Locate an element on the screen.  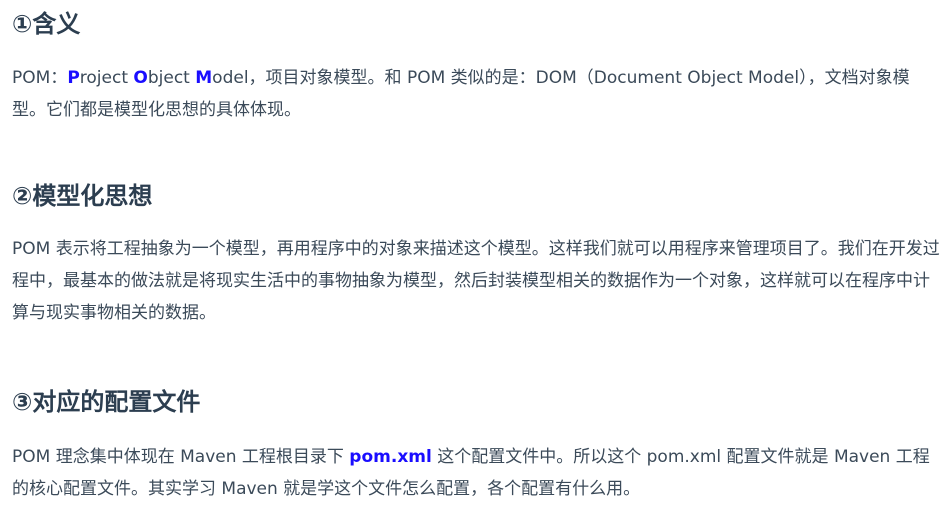
text: POM 理念集中体现在 Maven 工程根目录下 is located at coordinates (181, 457).